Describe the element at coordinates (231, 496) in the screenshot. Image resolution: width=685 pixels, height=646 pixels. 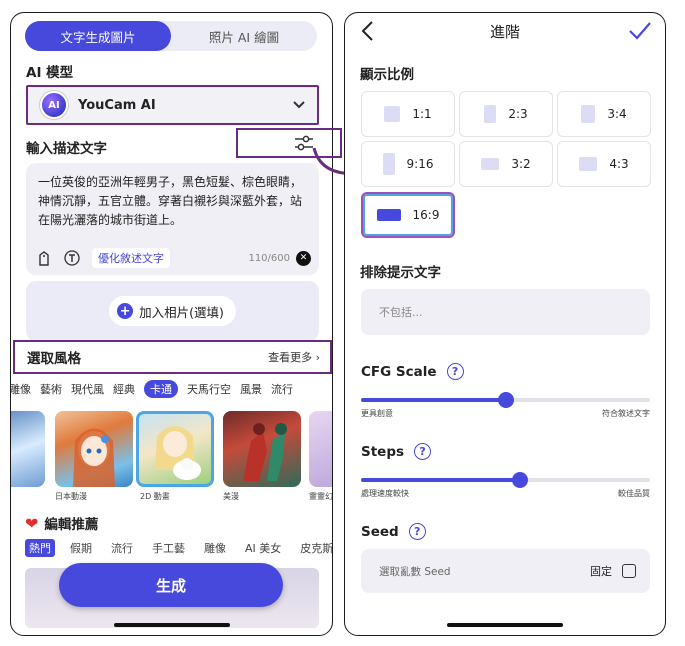
I see `style-card-label: 美漫` at that location.